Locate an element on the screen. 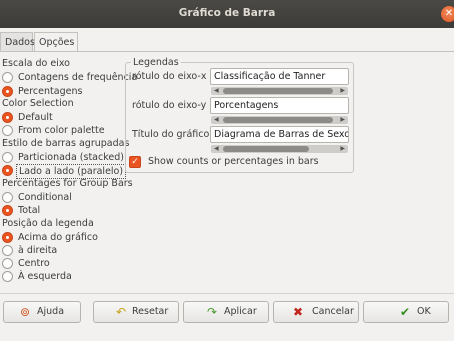 This screenshot has width=454, height=341. color-selection-label: Color Selection is located at coordinates (38, 103).